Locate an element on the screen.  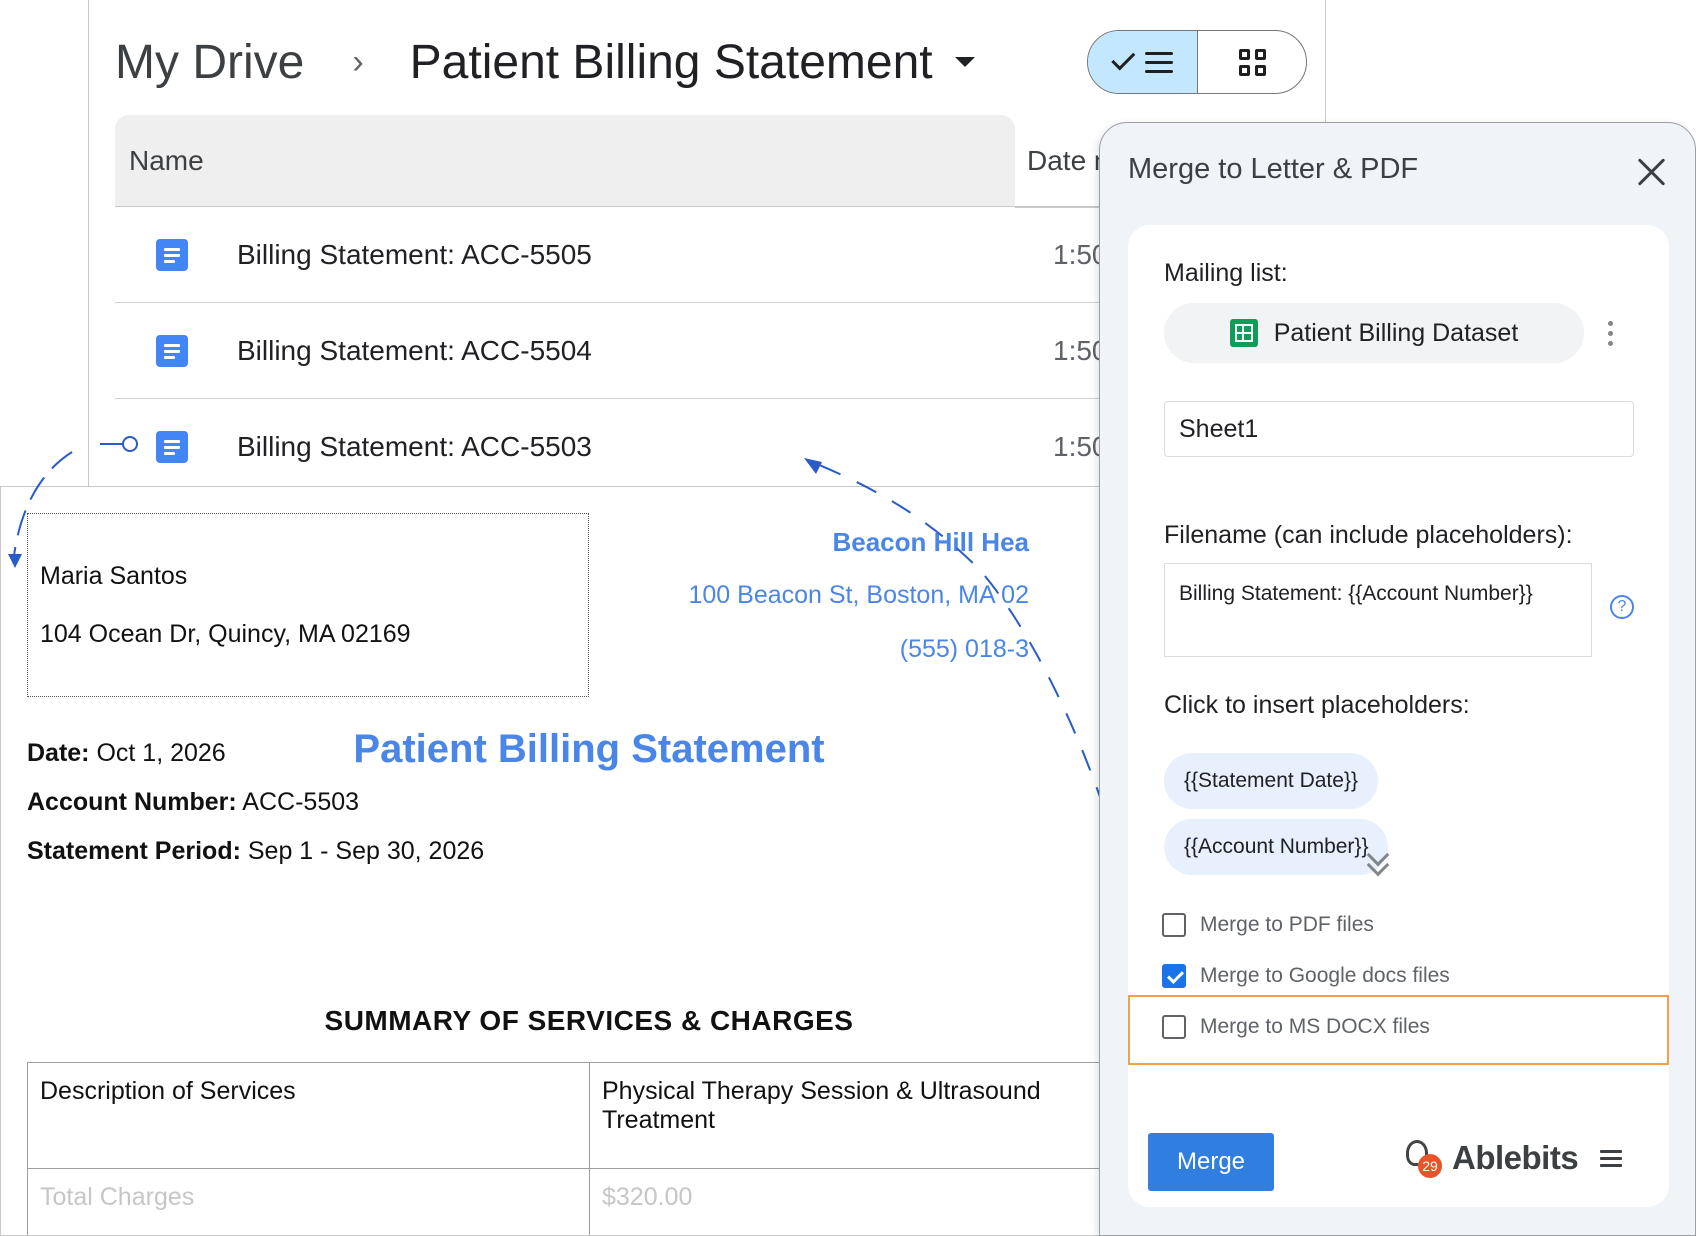
account-number-value: ACC-5503 is located at coordinates (298, 802).